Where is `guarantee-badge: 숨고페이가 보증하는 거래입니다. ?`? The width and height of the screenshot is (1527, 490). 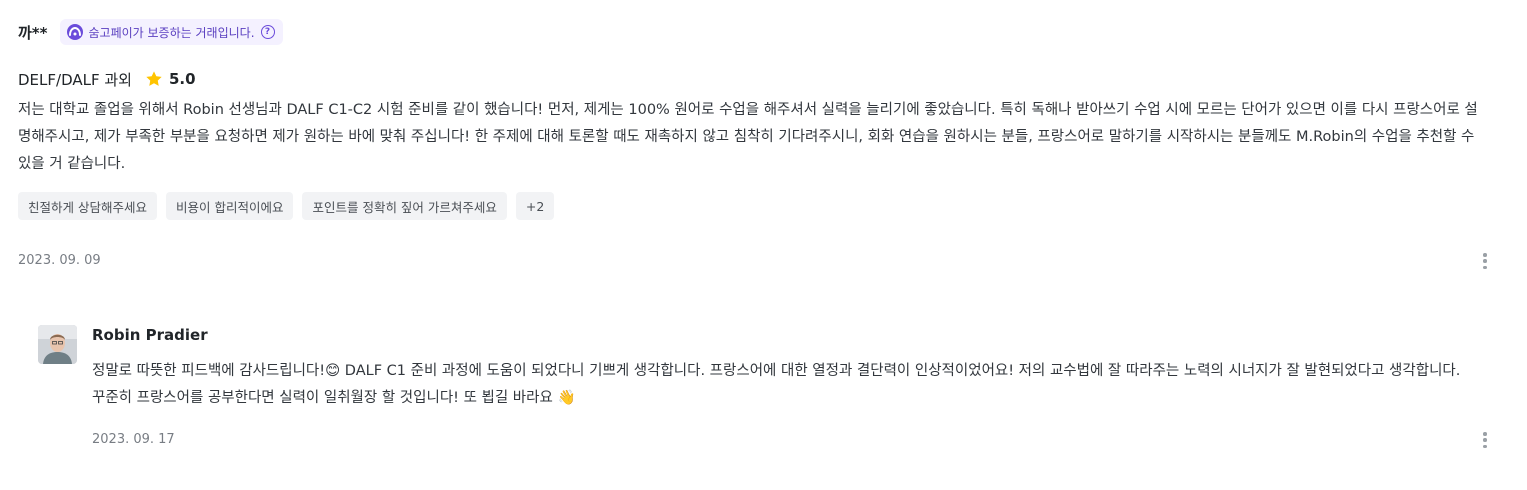 guarantee-badge: 숨고페이가 보증하는 거래입니다. ? is located at coordinates (171, 32).